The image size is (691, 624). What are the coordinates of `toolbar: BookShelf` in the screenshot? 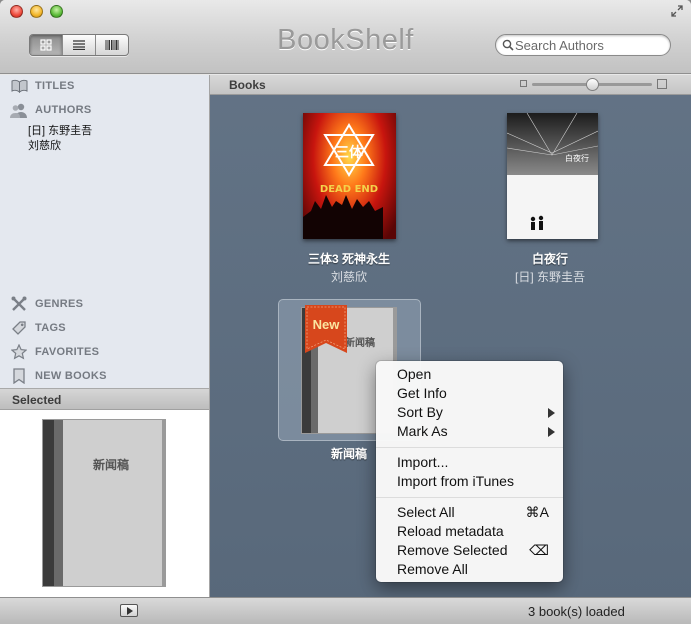 It's located at (345, 37).